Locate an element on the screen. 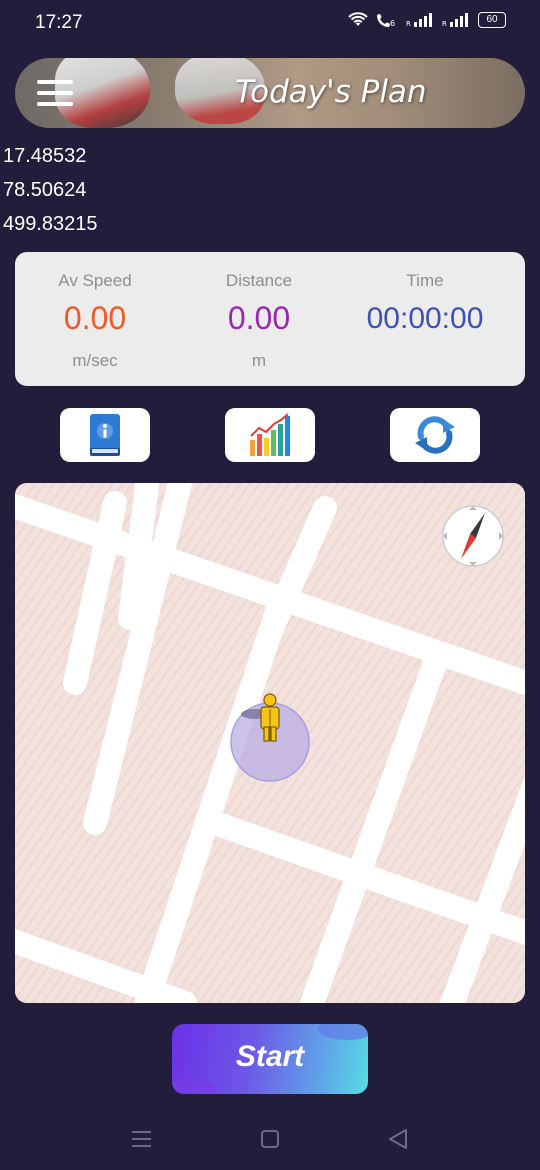 The width and height of the screenshot is (540, 1170). refresh-icon is located at coordinates (435, 435).